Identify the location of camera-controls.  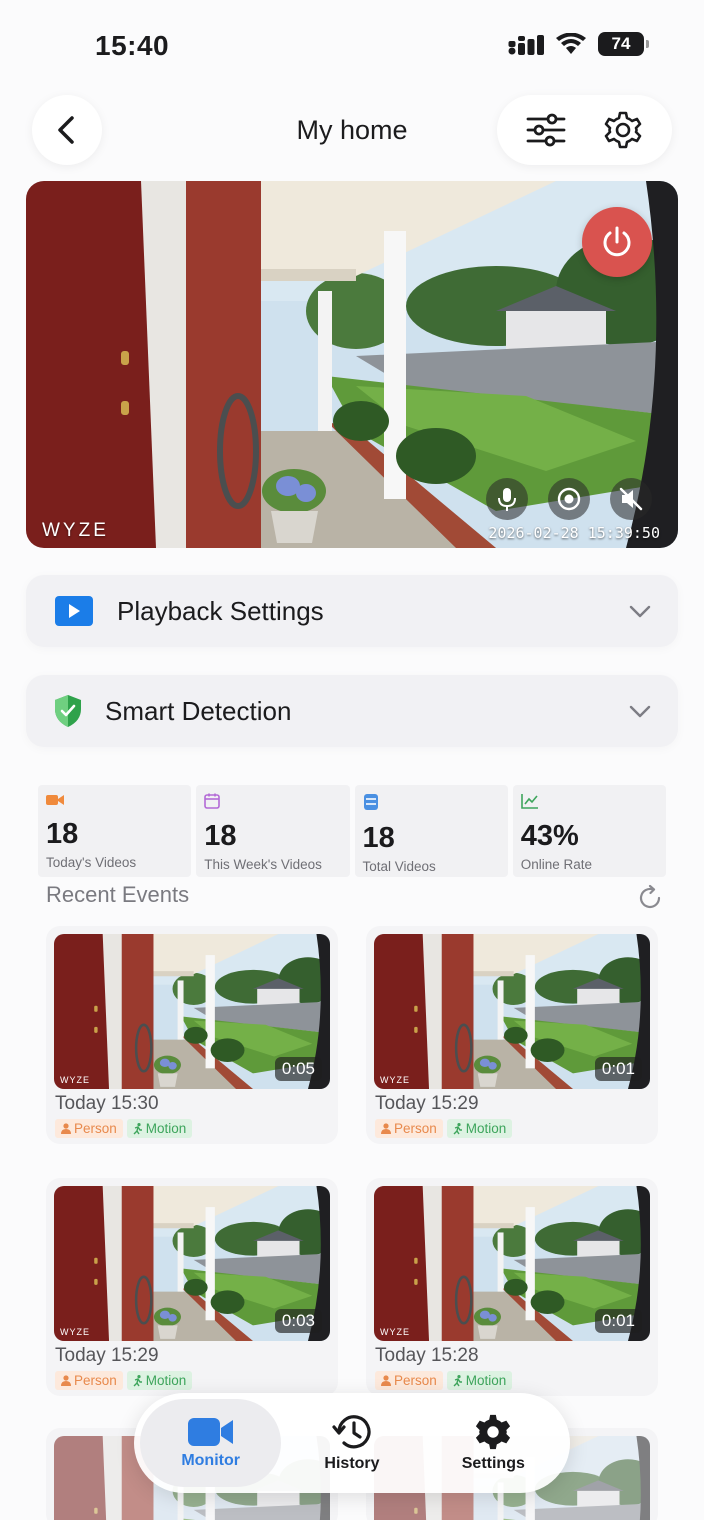
(569, 499).